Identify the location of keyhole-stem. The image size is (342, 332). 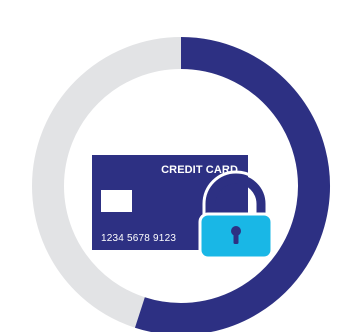
(236, 237).